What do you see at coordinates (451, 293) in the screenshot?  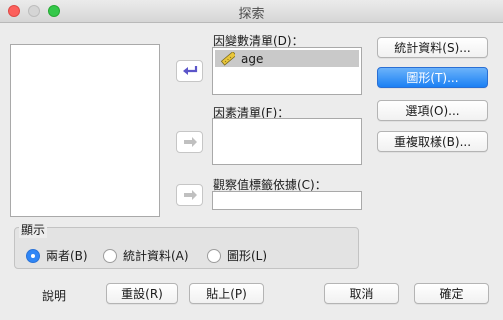 I see `ok-button: 確定` at bounding box center [451, 293].